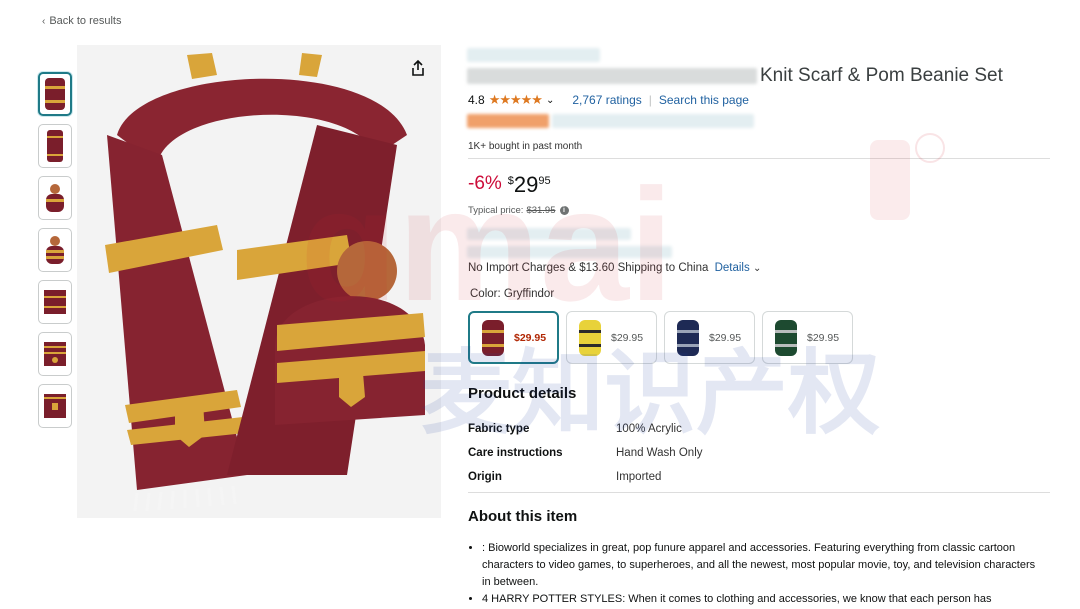  I want to click on detail-key: Care instructions, so click(515, 453).